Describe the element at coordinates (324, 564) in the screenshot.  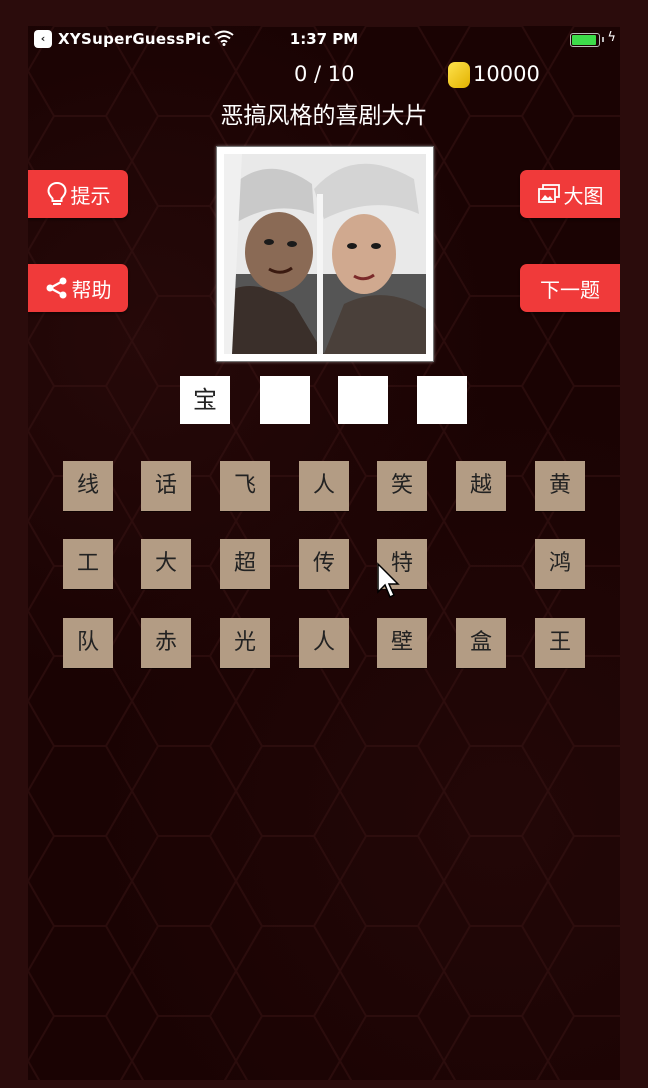
I see `letter-key: 传` at that location.